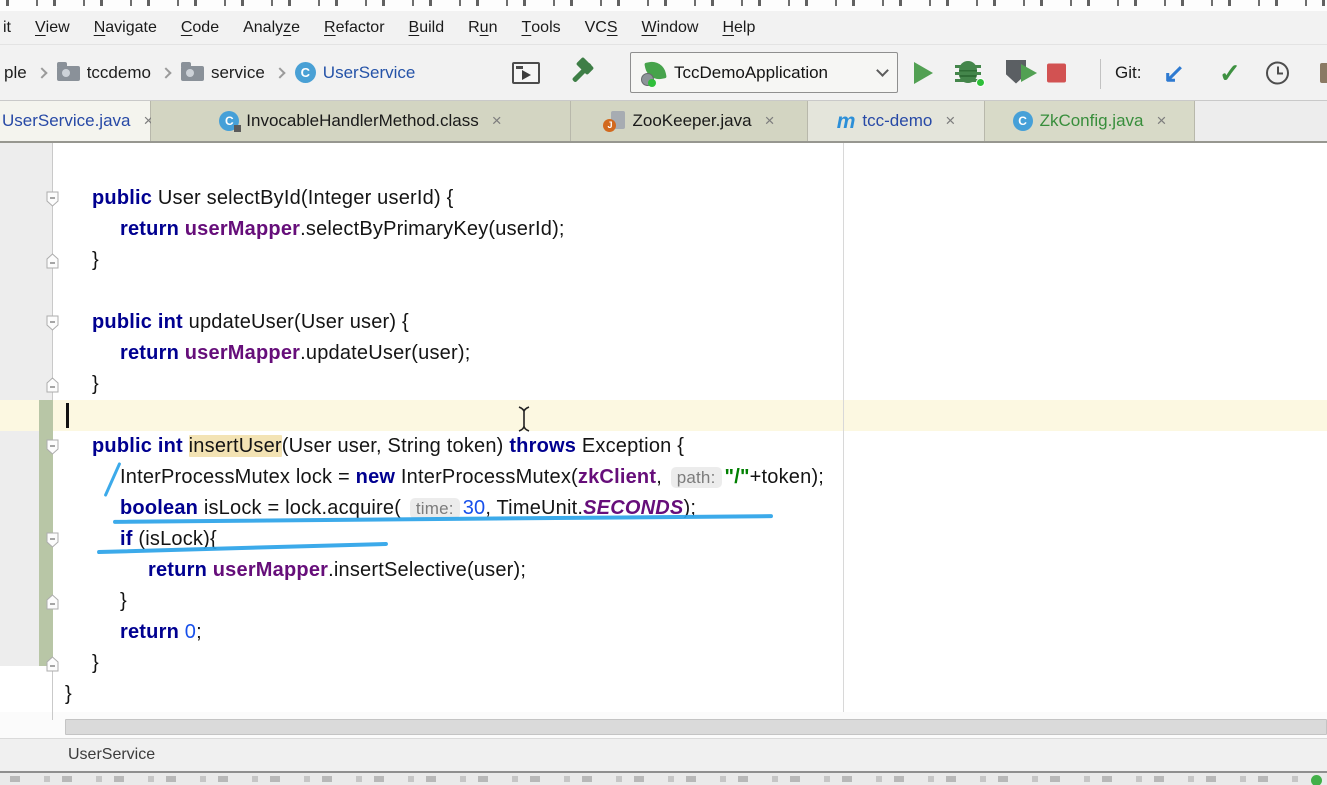 The width and height of the screenshot is (1327, 785). Describe the element at coordinates (1277, 72) in the screenshot. I see `history-clock-icon` at that location.